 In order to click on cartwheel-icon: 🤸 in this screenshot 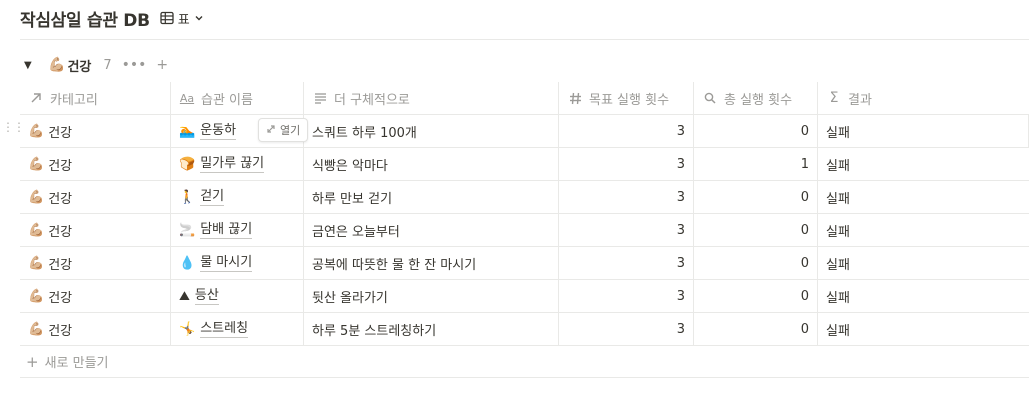, I will do `click(187, 329)`.